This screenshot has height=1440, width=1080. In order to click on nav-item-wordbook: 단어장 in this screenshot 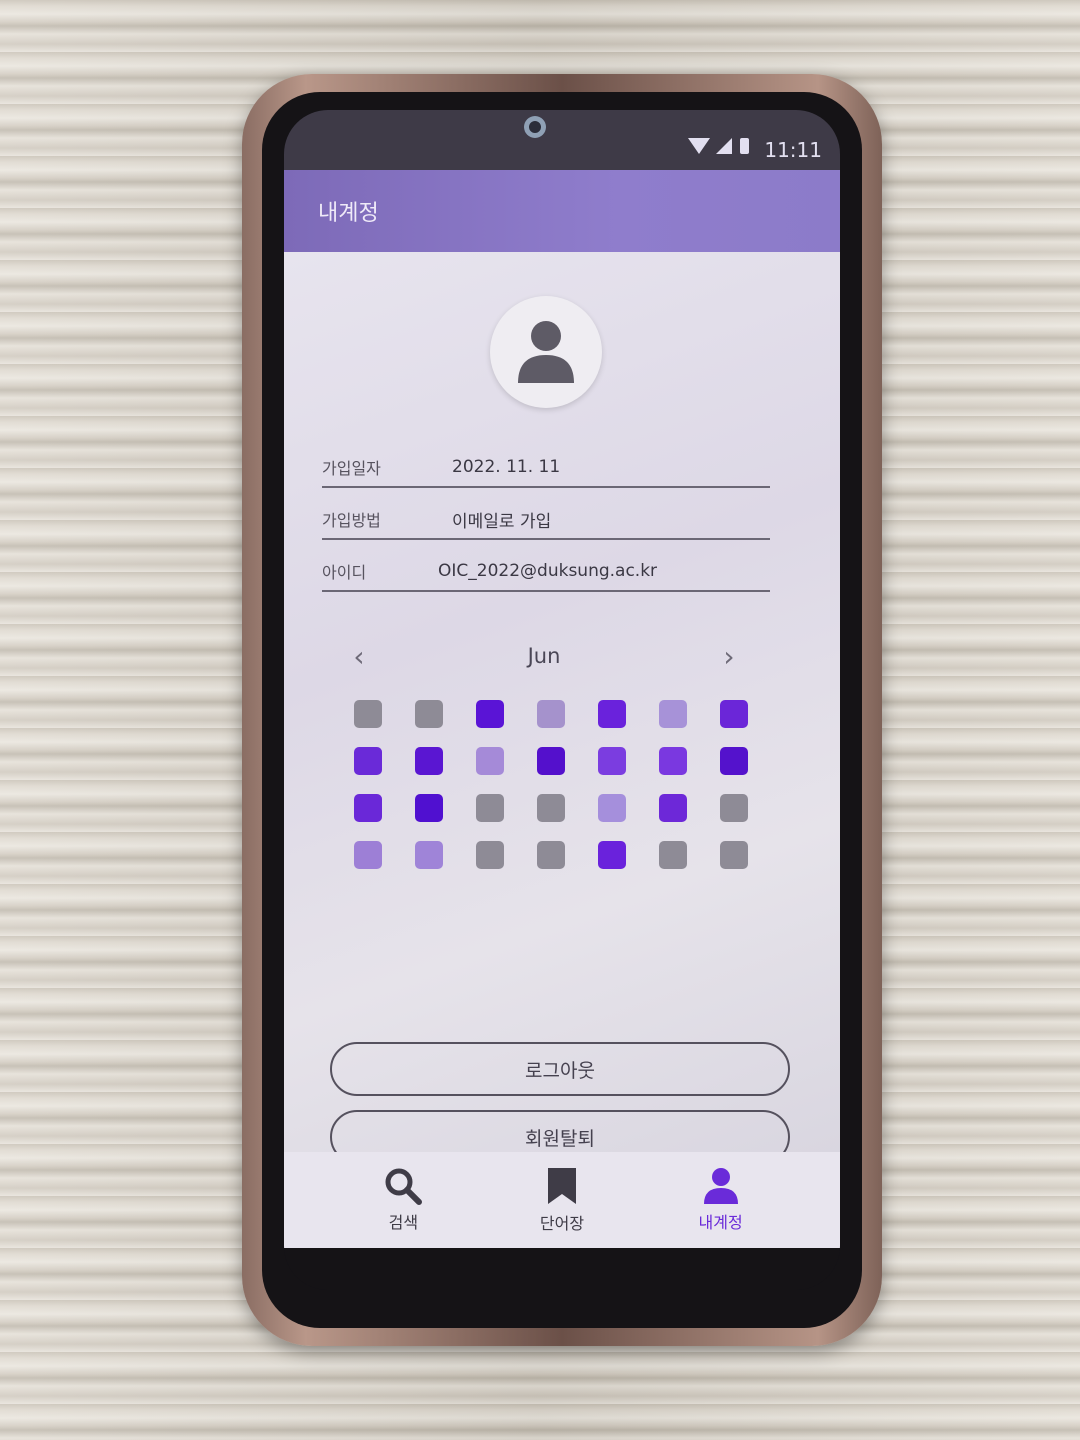, I will do `click(562, 1200)`.